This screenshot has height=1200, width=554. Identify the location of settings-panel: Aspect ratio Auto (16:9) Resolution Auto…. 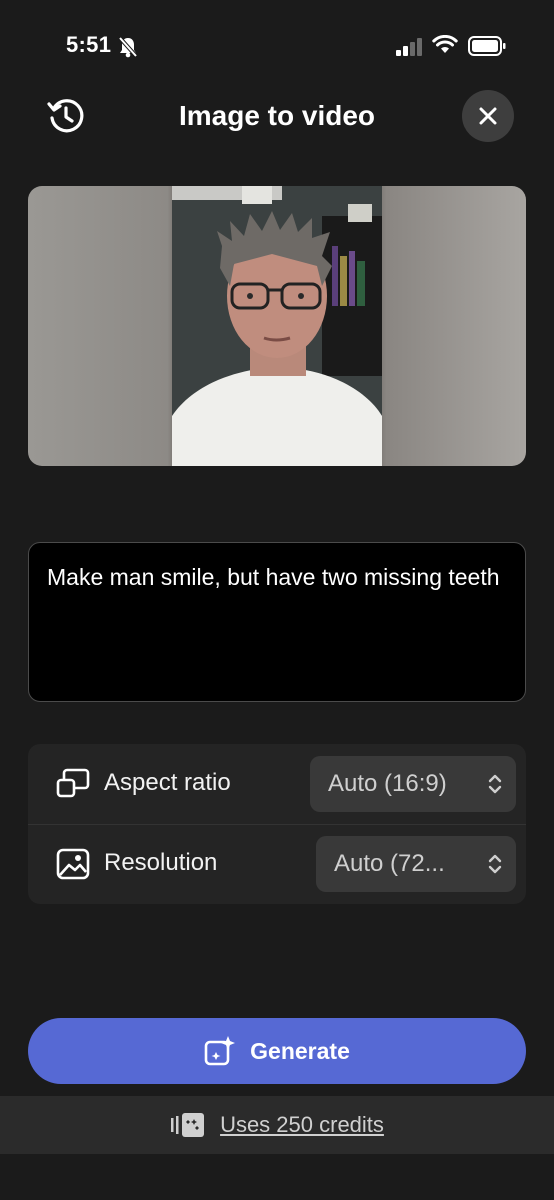
(277, 824).